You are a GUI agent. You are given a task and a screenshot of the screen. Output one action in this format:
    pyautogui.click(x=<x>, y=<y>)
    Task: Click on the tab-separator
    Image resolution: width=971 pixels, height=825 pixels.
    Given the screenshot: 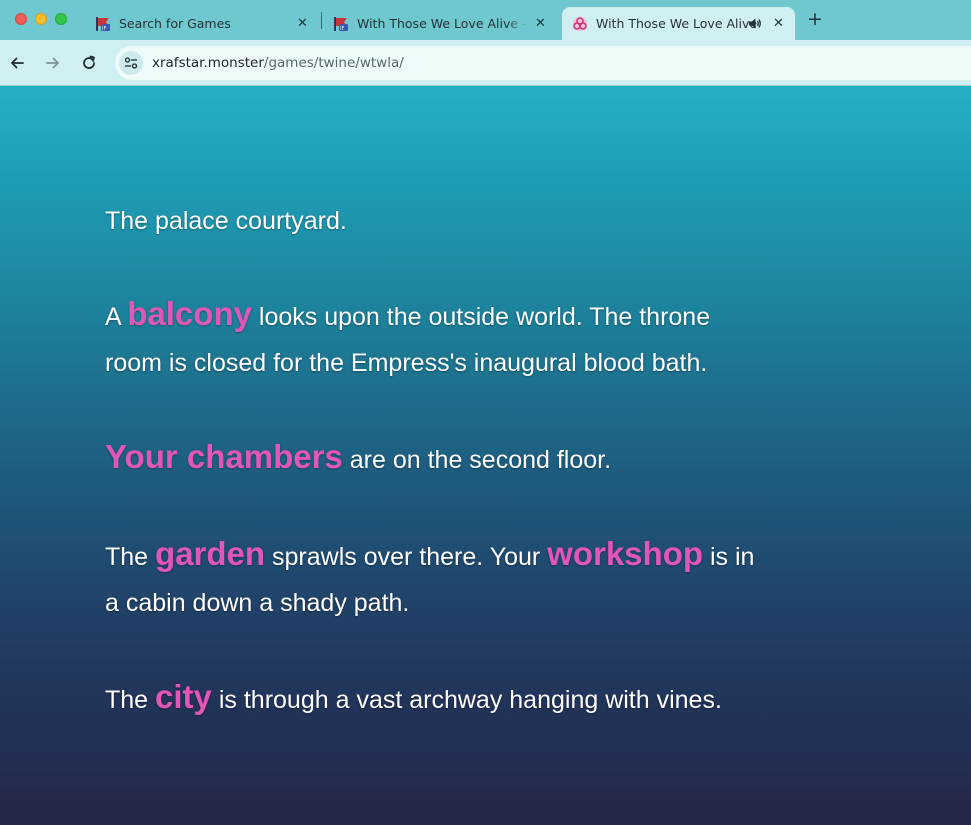 What is the action you would take?
    pyautogui.click(x=321, y=20)
    